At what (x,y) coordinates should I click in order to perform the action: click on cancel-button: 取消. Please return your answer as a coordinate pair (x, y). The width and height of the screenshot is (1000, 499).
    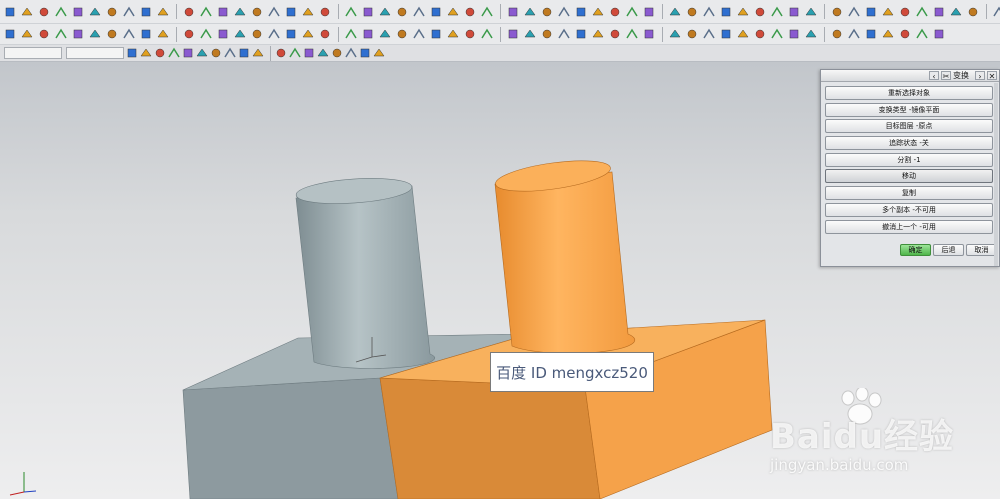
    Looking at the image, I should click on (981, 250).